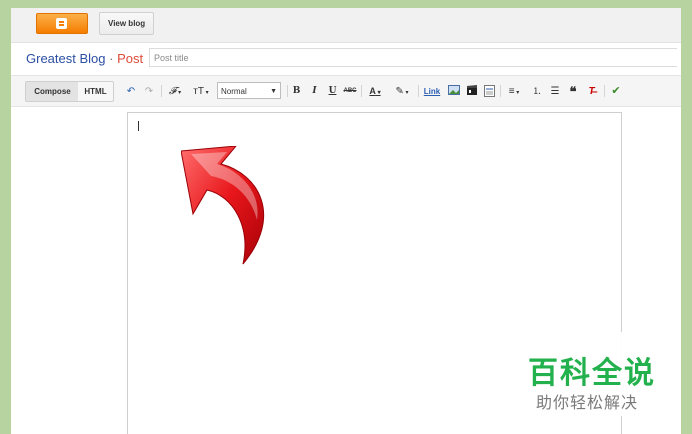 The image size is (692, 434). Describe the element at coordinates (573, 91) in the screenshot. I see `quote-icon: ❝` at that location.